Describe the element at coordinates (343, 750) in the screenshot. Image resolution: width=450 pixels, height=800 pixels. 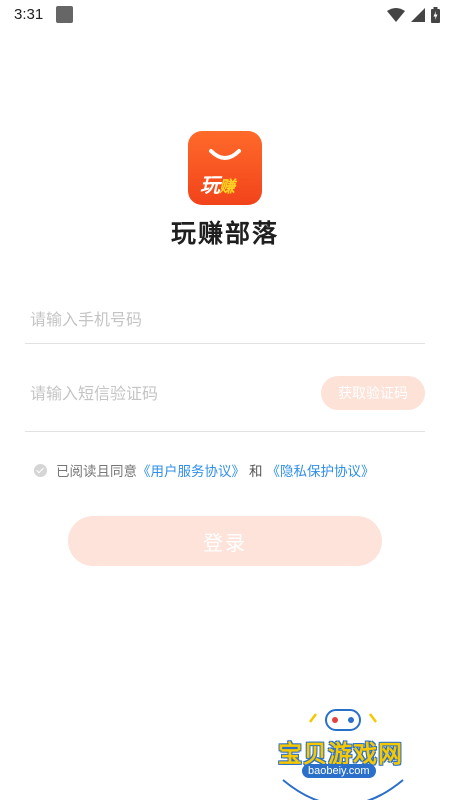
I see `watermark: 宝贝游戏网 baobeiy.com` at that location.